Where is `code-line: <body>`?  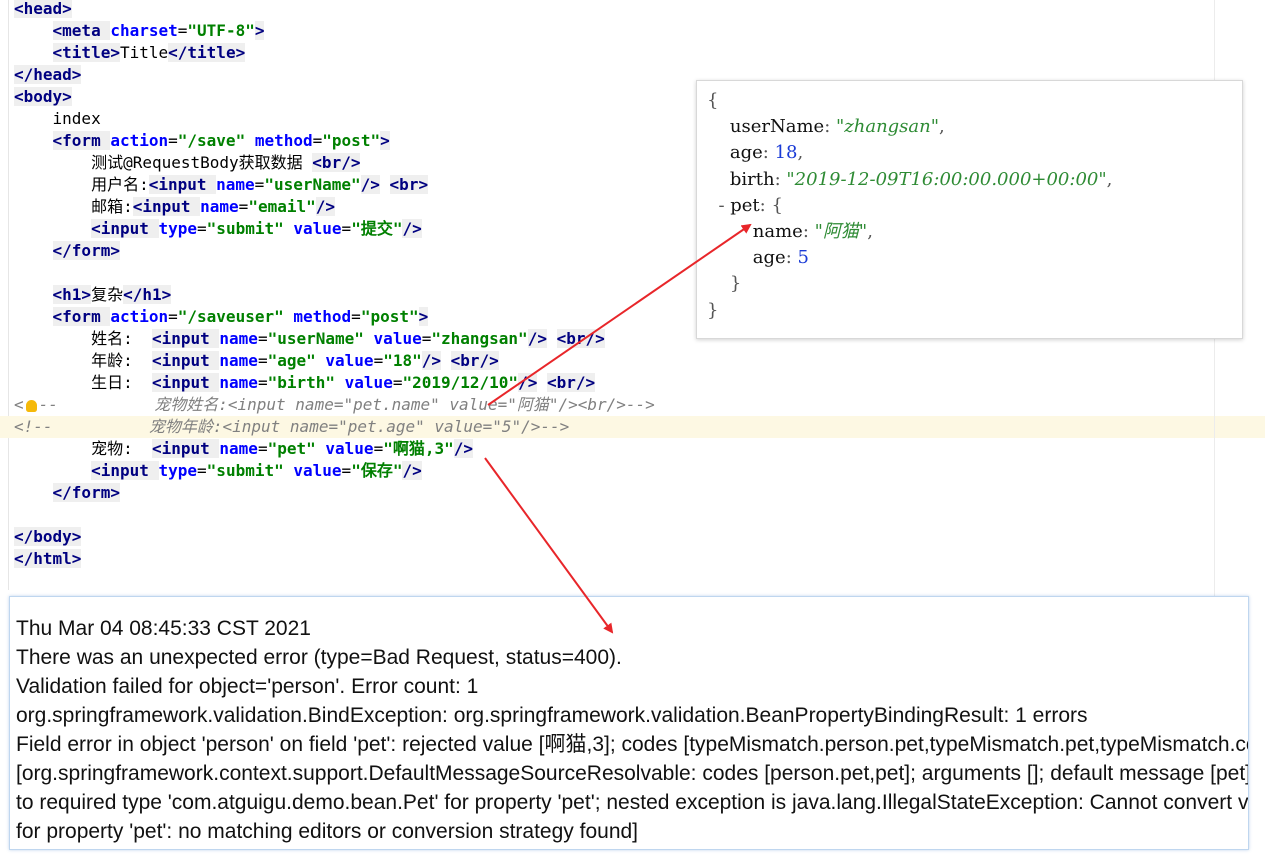 code-line: <body> is located at coordinates (43, 97).